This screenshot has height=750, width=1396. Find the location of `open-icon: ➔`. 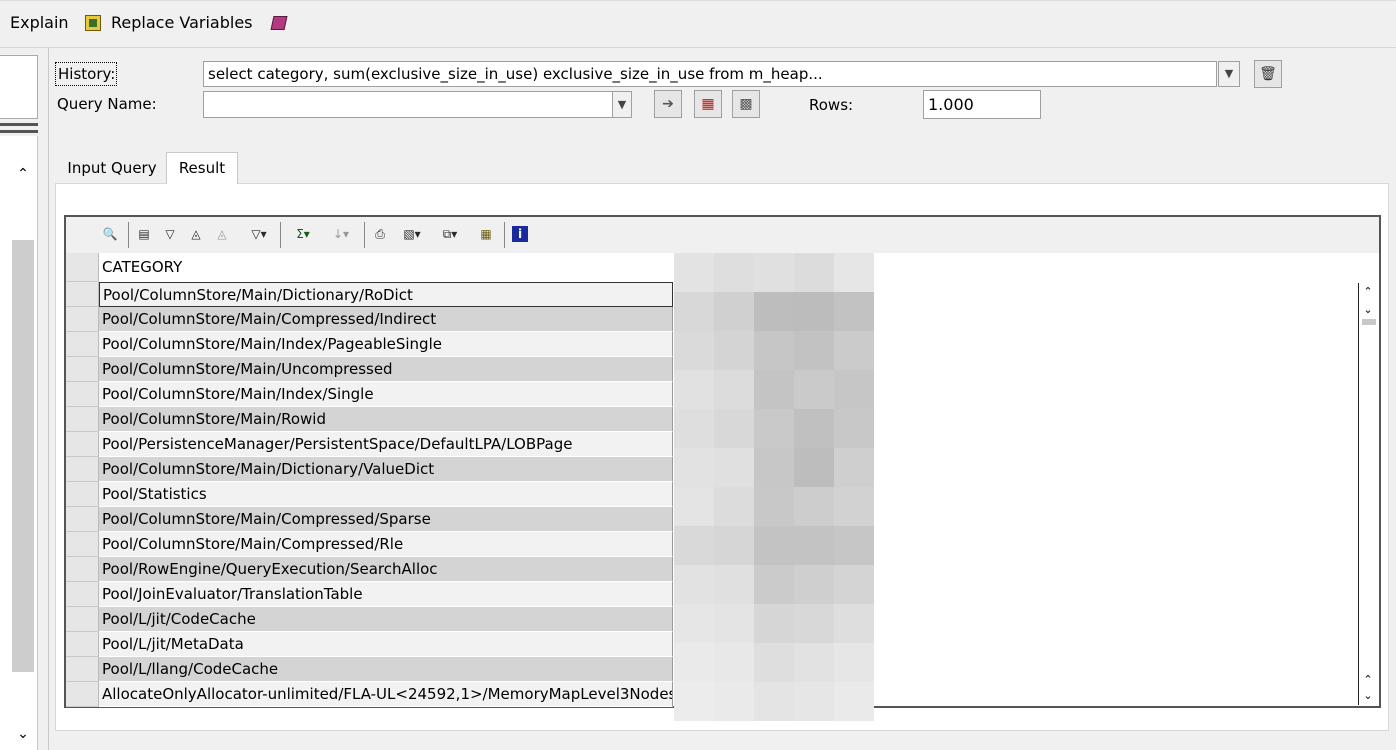

open-icon: ➔ is located at coordinates (668, 104).